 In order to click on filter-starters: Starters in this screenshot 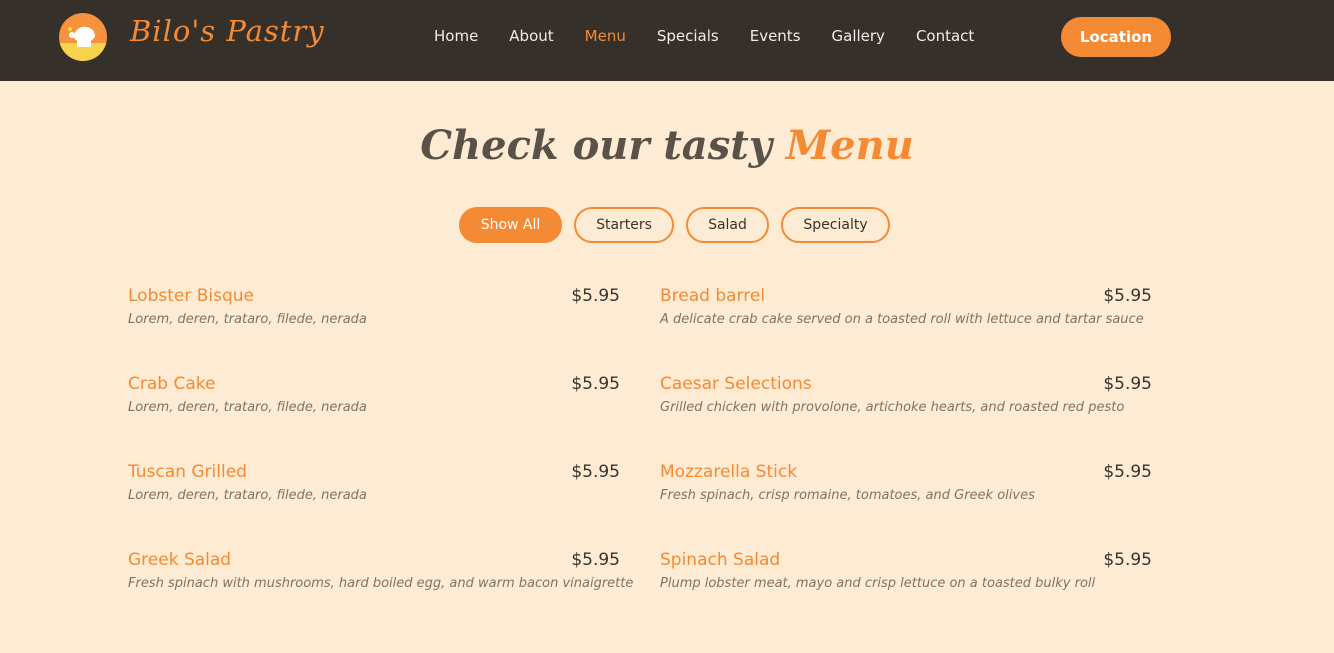, I will do `click(624, 225)`.